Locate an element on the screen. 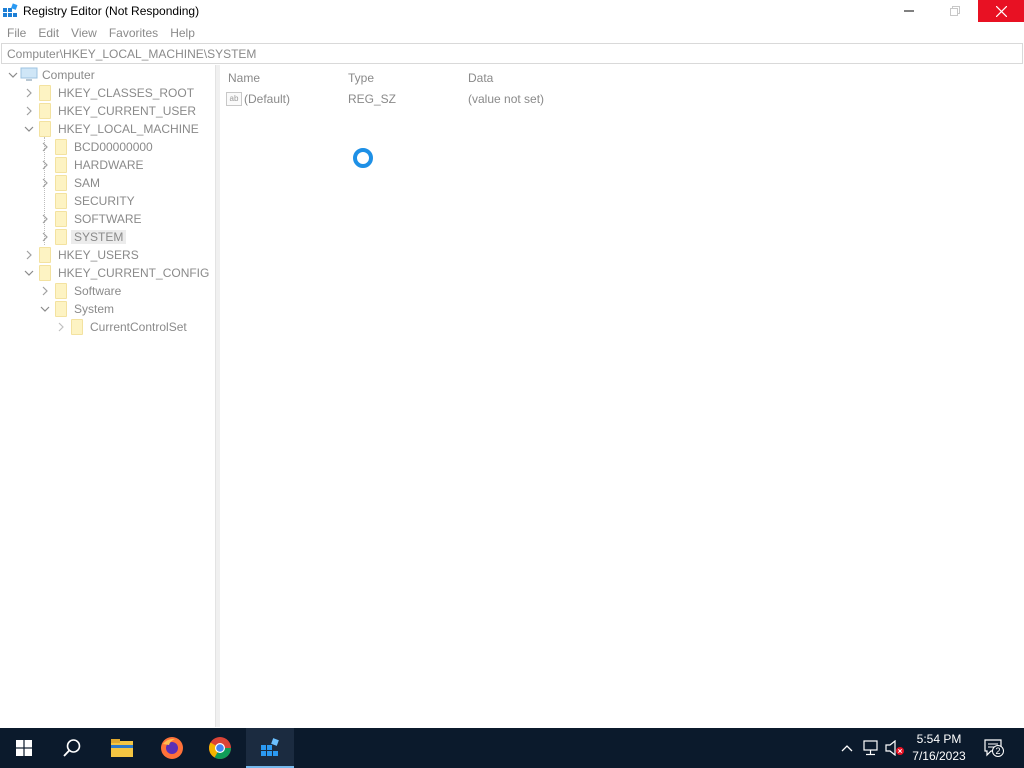 The width and height of the screenshot is (1024, 768). column-header-name: Name is located at coordinates (244, 78).